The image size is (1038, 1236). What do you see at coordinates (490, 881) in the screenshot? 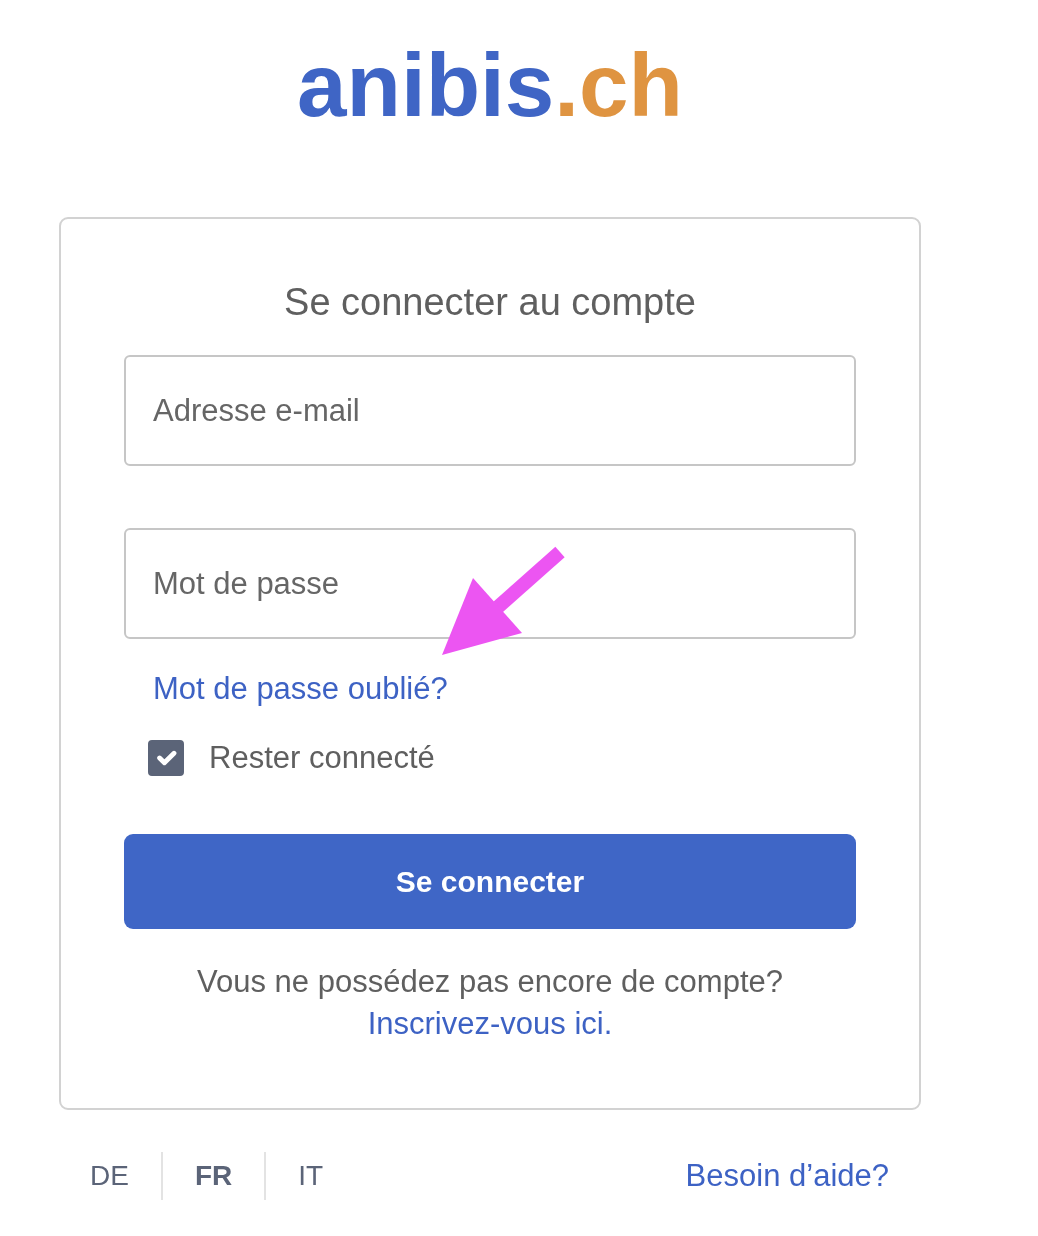
I see `login-button: Se connecter` at bounding box center [490, 881].